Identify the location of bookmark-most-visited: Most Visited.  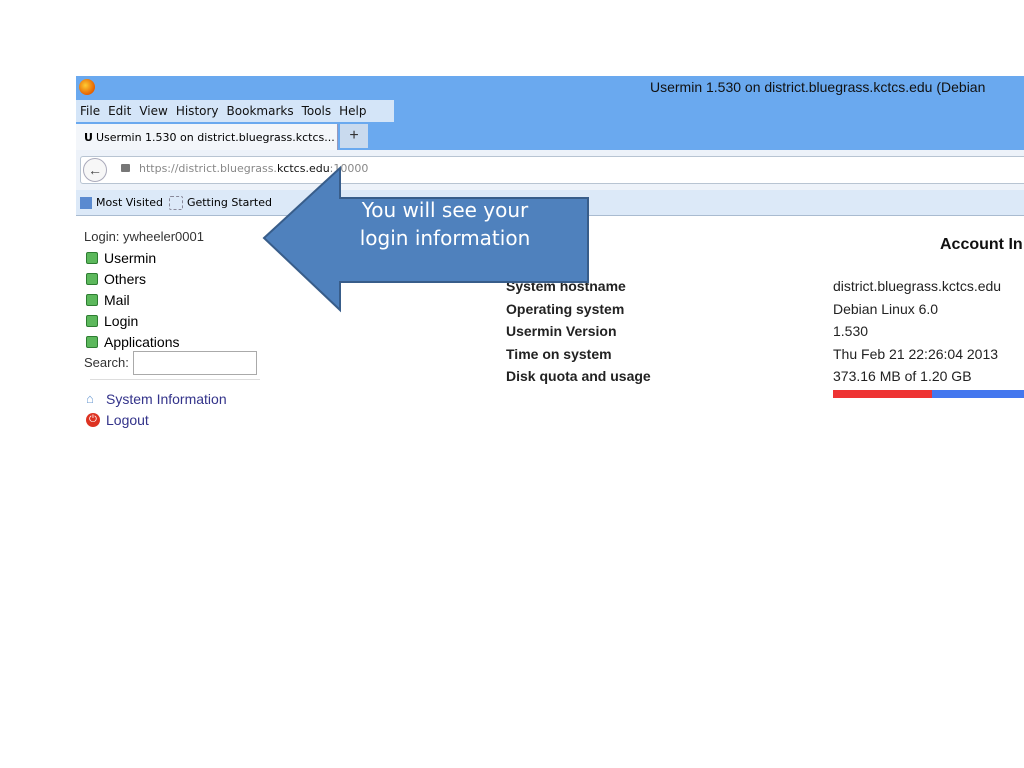
(121, 202).